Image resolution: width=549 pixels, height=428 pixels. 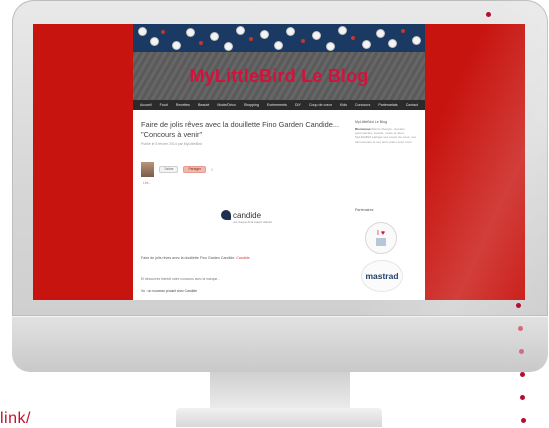 What do you see at coordinates (381, 242) in the screenshot?
I see `house-icon` at bounding box center [381, 242].